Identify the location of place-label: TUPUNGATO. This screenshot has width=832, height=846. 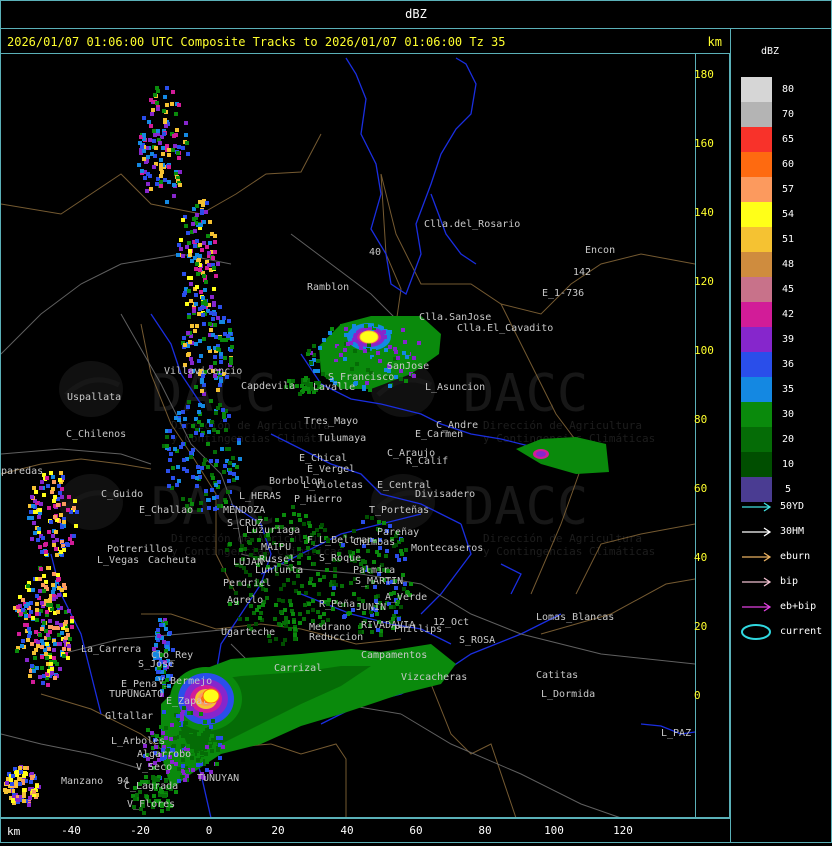
(136, 694).